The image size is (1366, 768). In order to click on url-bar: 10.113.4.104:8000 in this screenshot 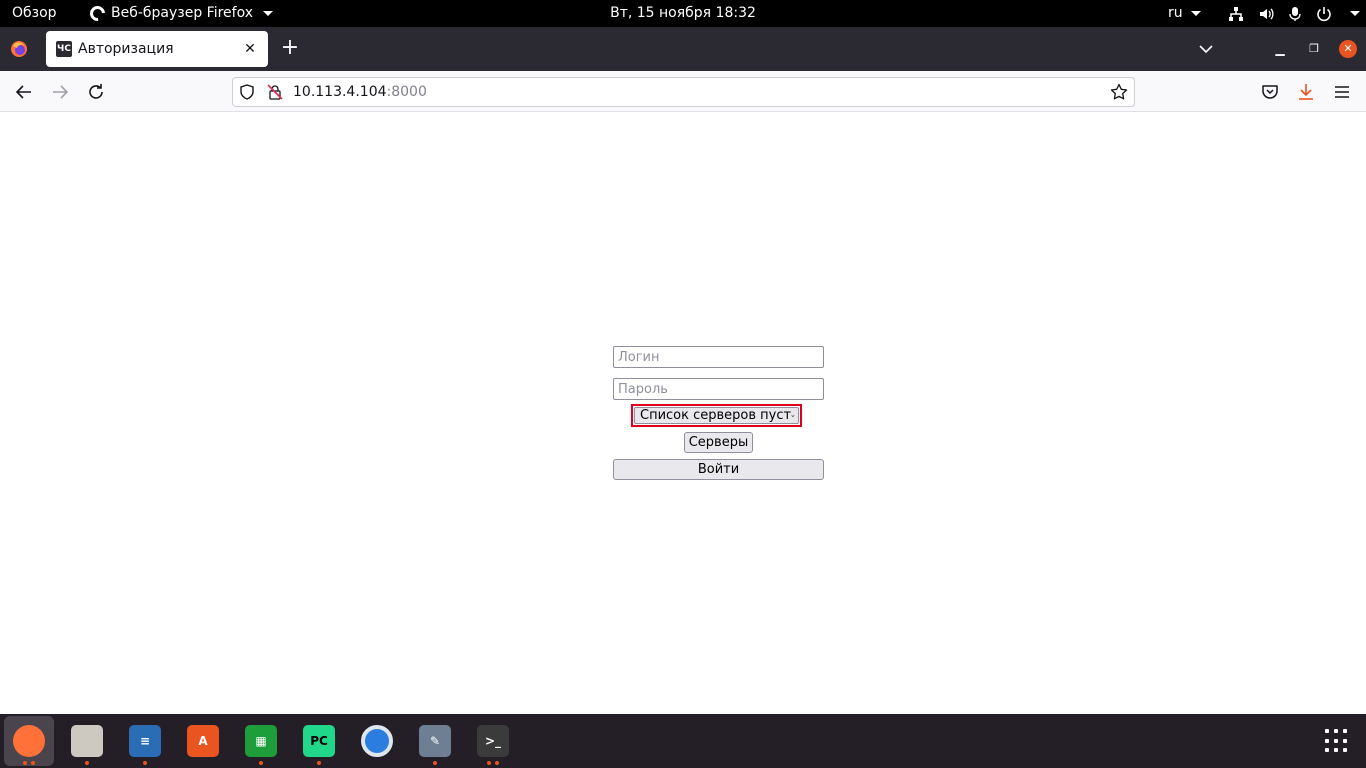, I will do `click(683, 92)`.